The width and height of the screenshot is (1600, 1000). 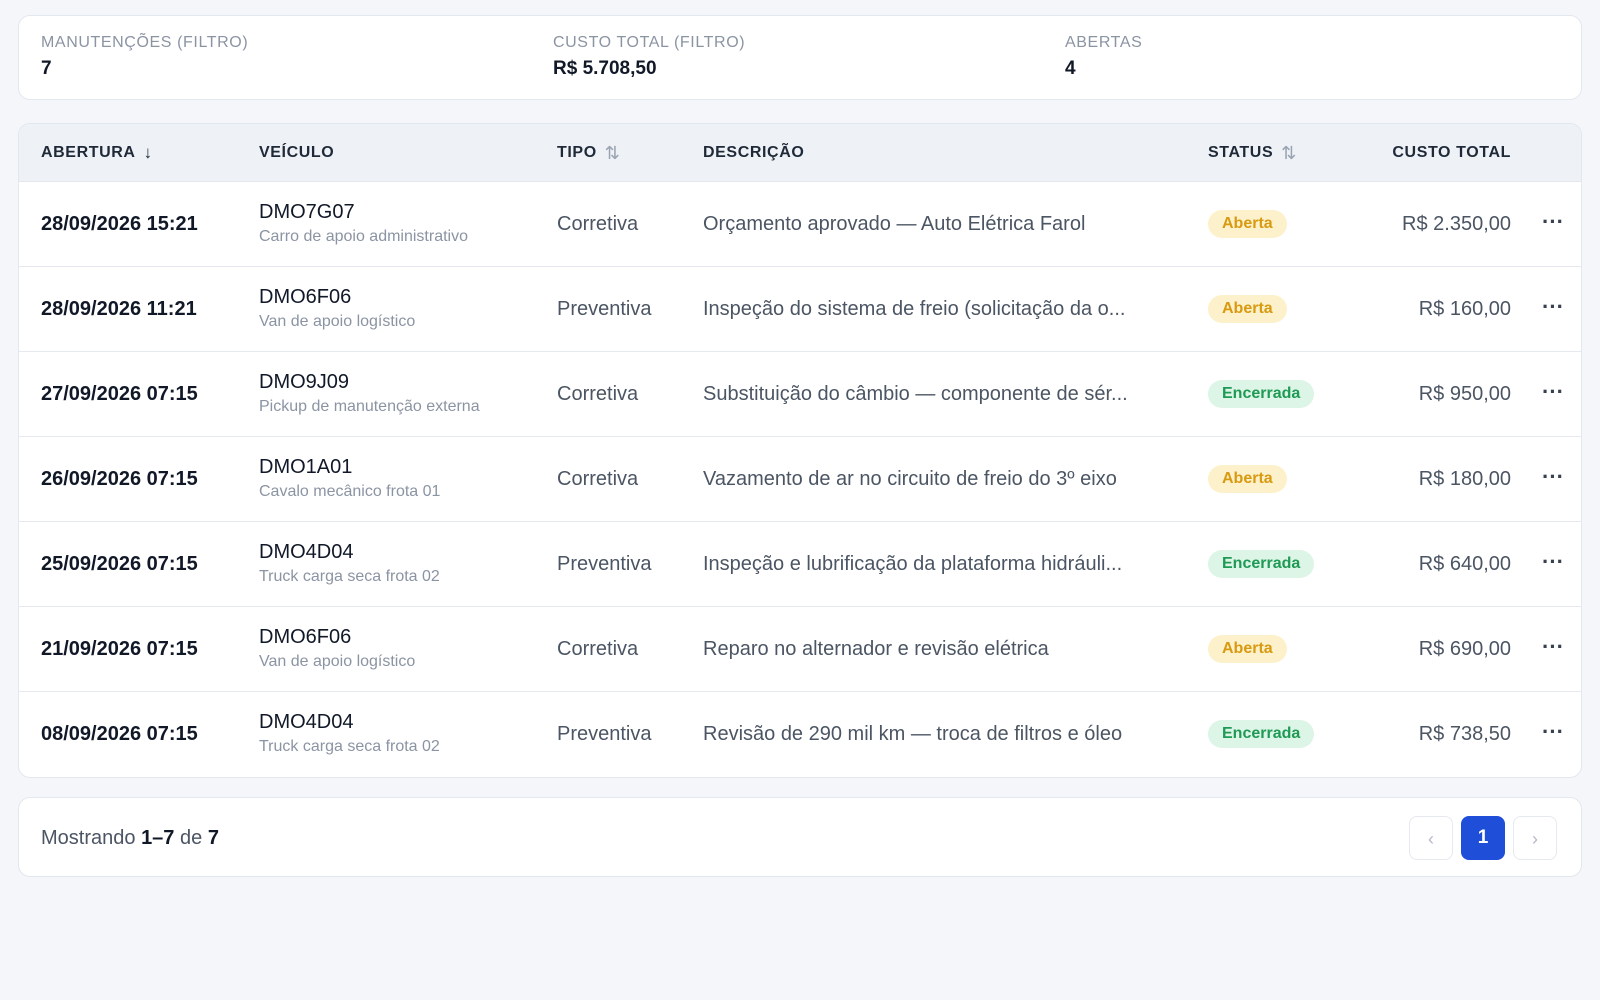 What do you see at coordinates (1464, 564) in the screenshot?
I see `cell-cost: R$ 640,00` at bounding box center [1464, 564].